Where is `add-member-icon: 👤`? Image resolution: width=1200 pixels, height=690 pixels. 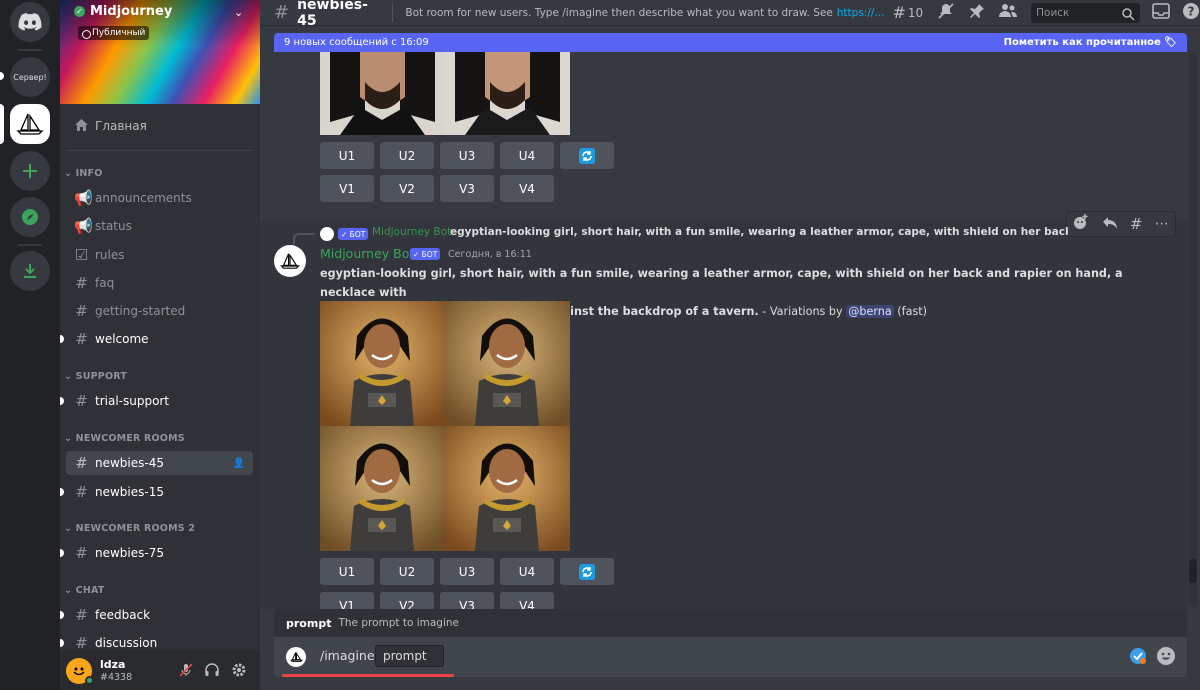
add-member-icon: 👤 is located at coordinates (239, 463).